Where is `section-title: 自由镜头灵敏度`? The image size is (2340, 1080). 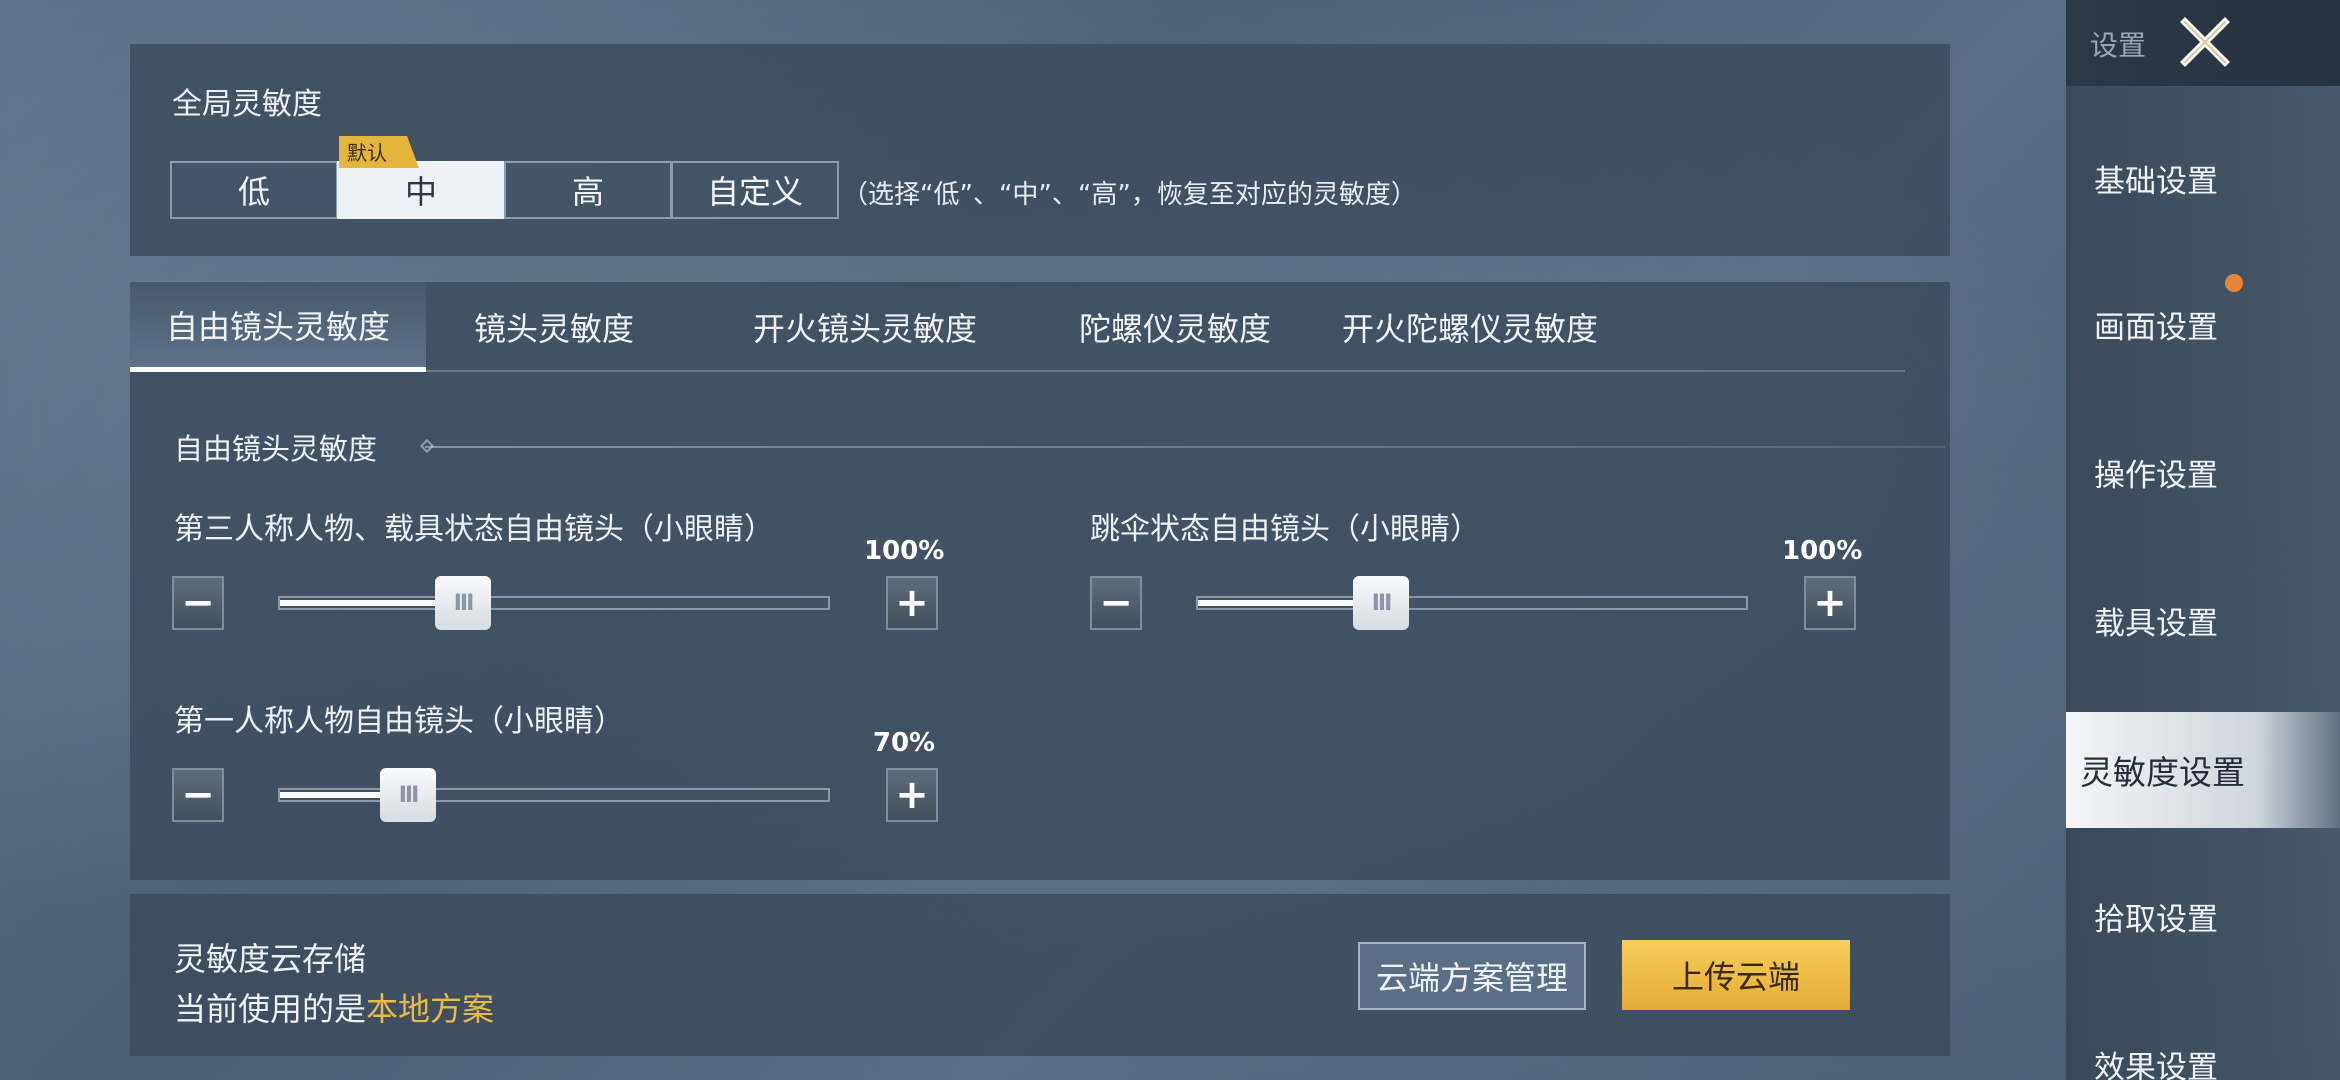
section-title: 自由镜头灵敏度 is located at coordinates (276, 449).